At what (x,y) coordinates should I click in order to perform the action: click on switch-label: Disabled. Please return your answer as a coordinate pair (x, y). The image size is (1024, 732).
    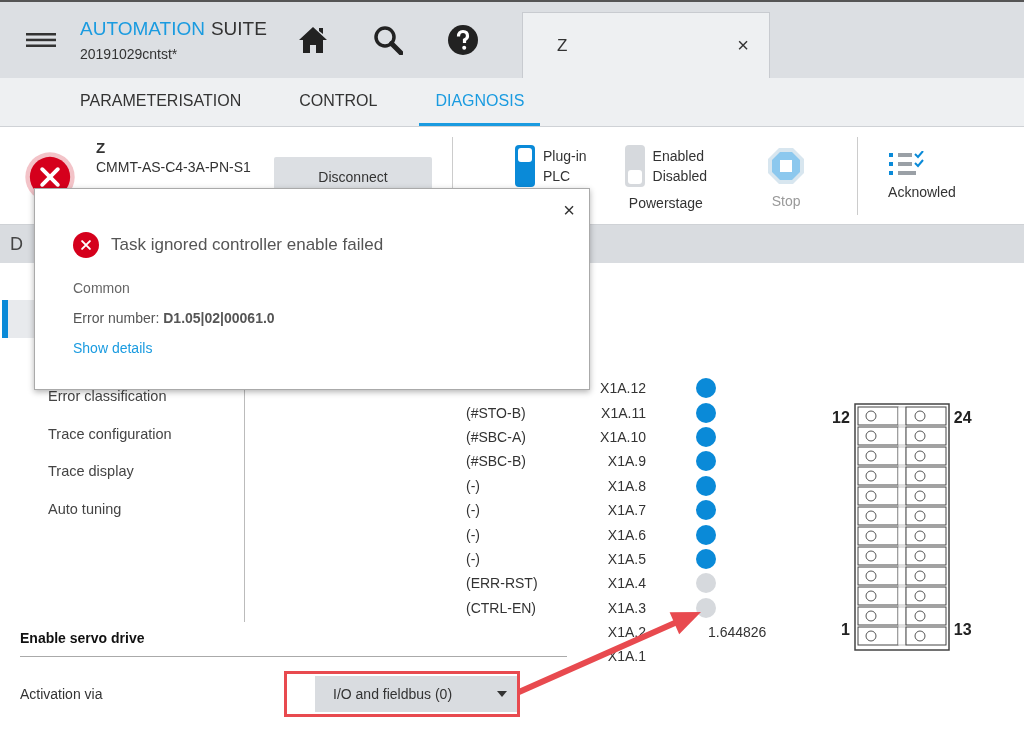
    Looking at the image, I should click on (680, 176).